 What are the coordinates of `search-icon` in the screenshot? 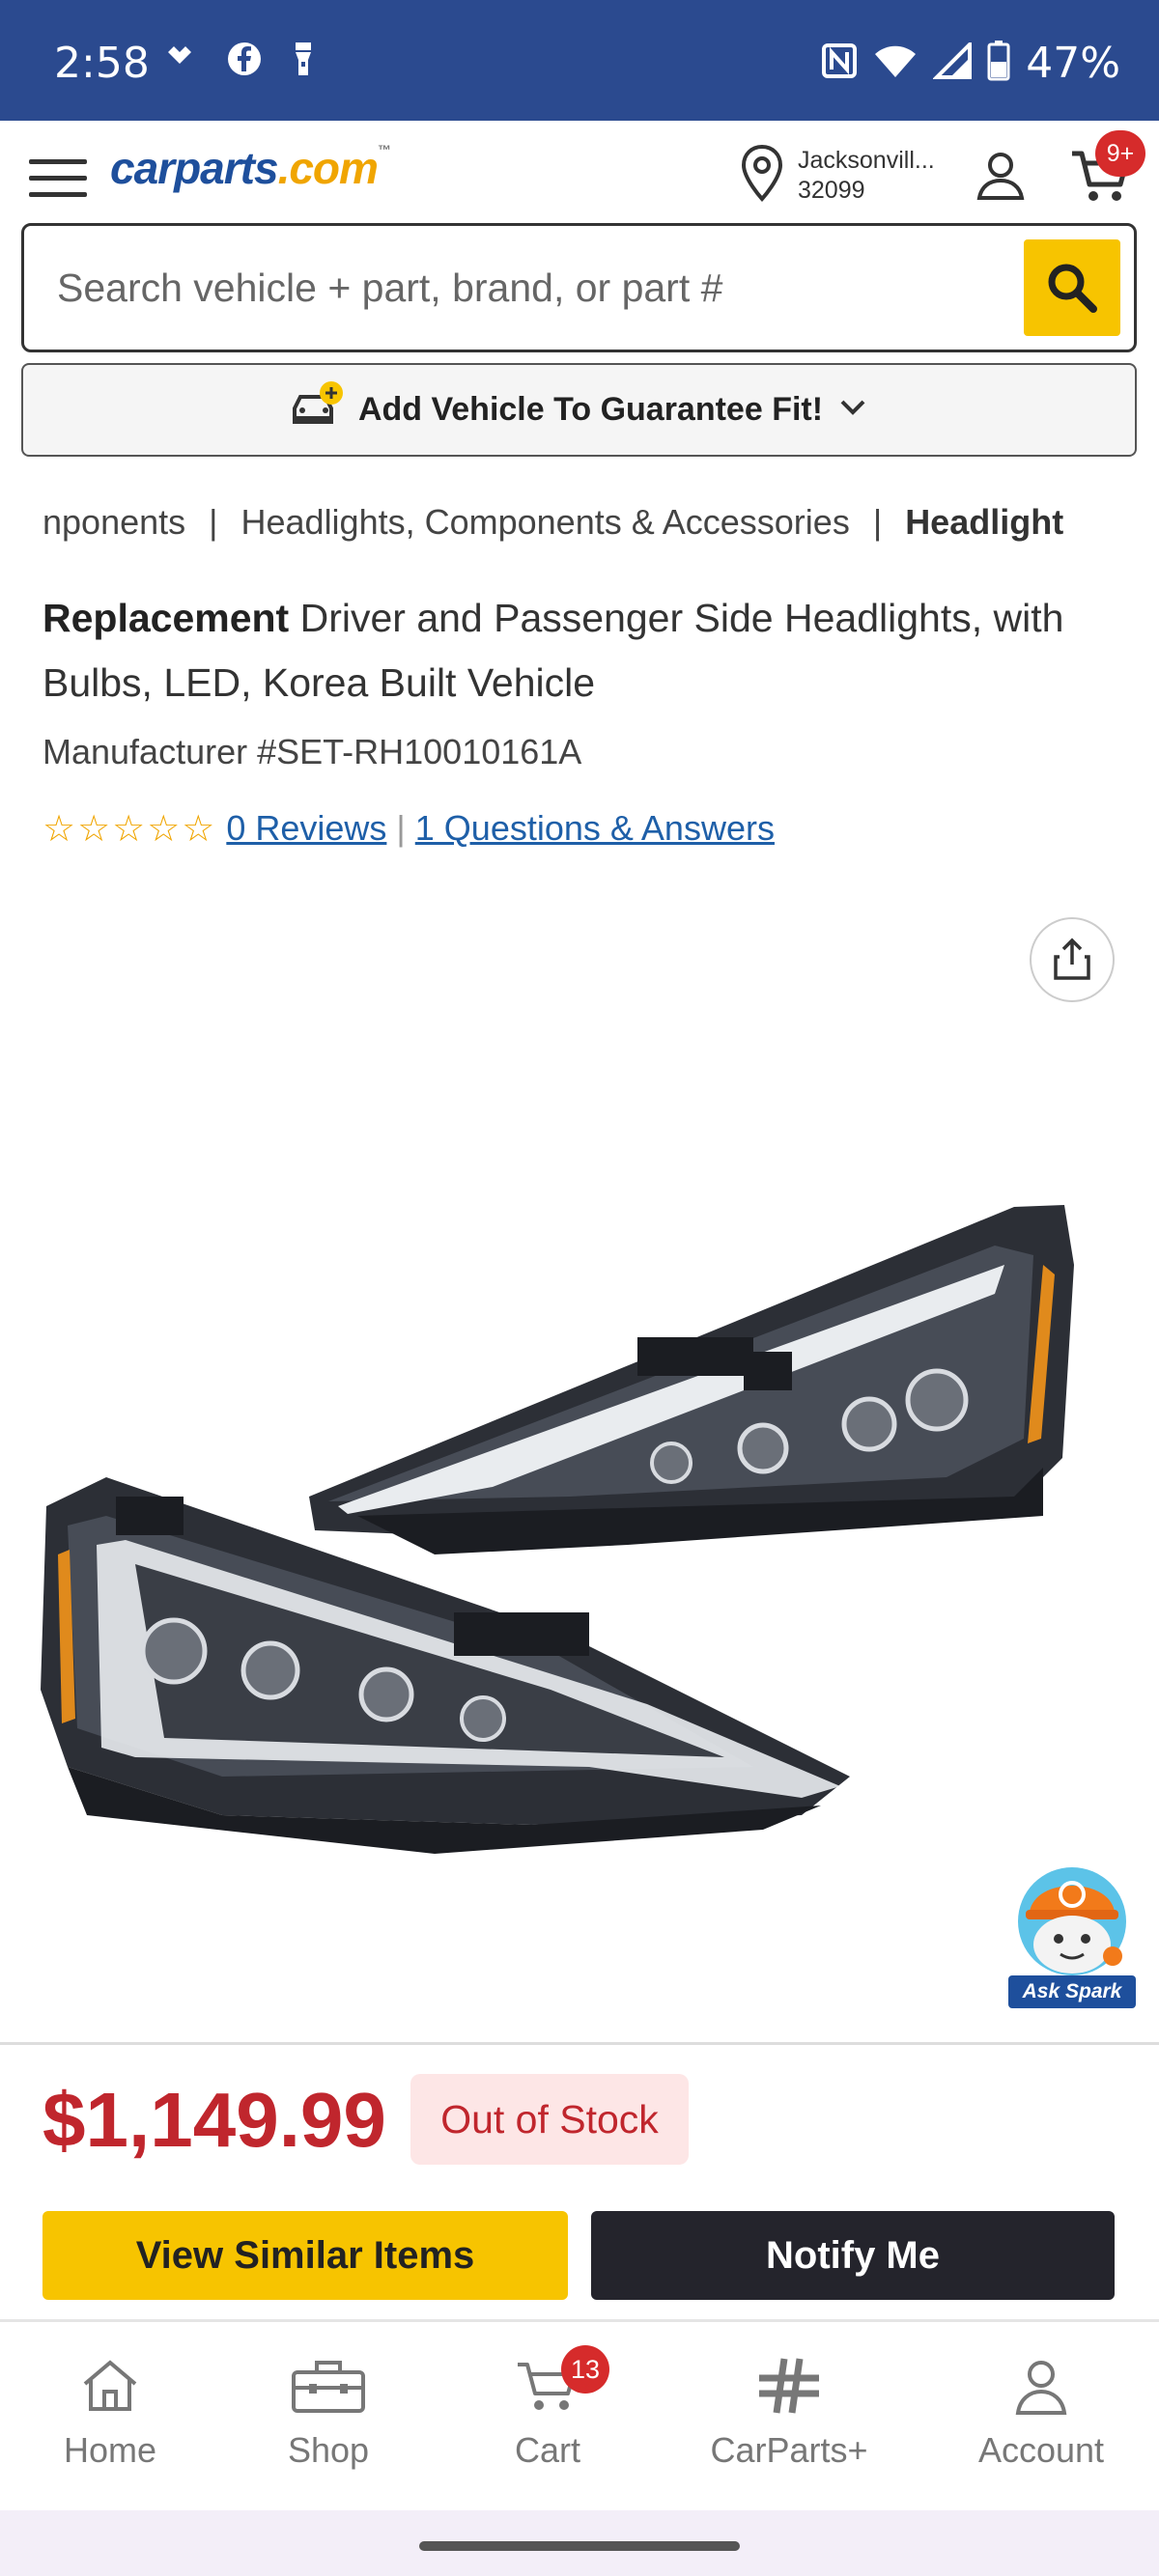 It's located at (1073, 288).